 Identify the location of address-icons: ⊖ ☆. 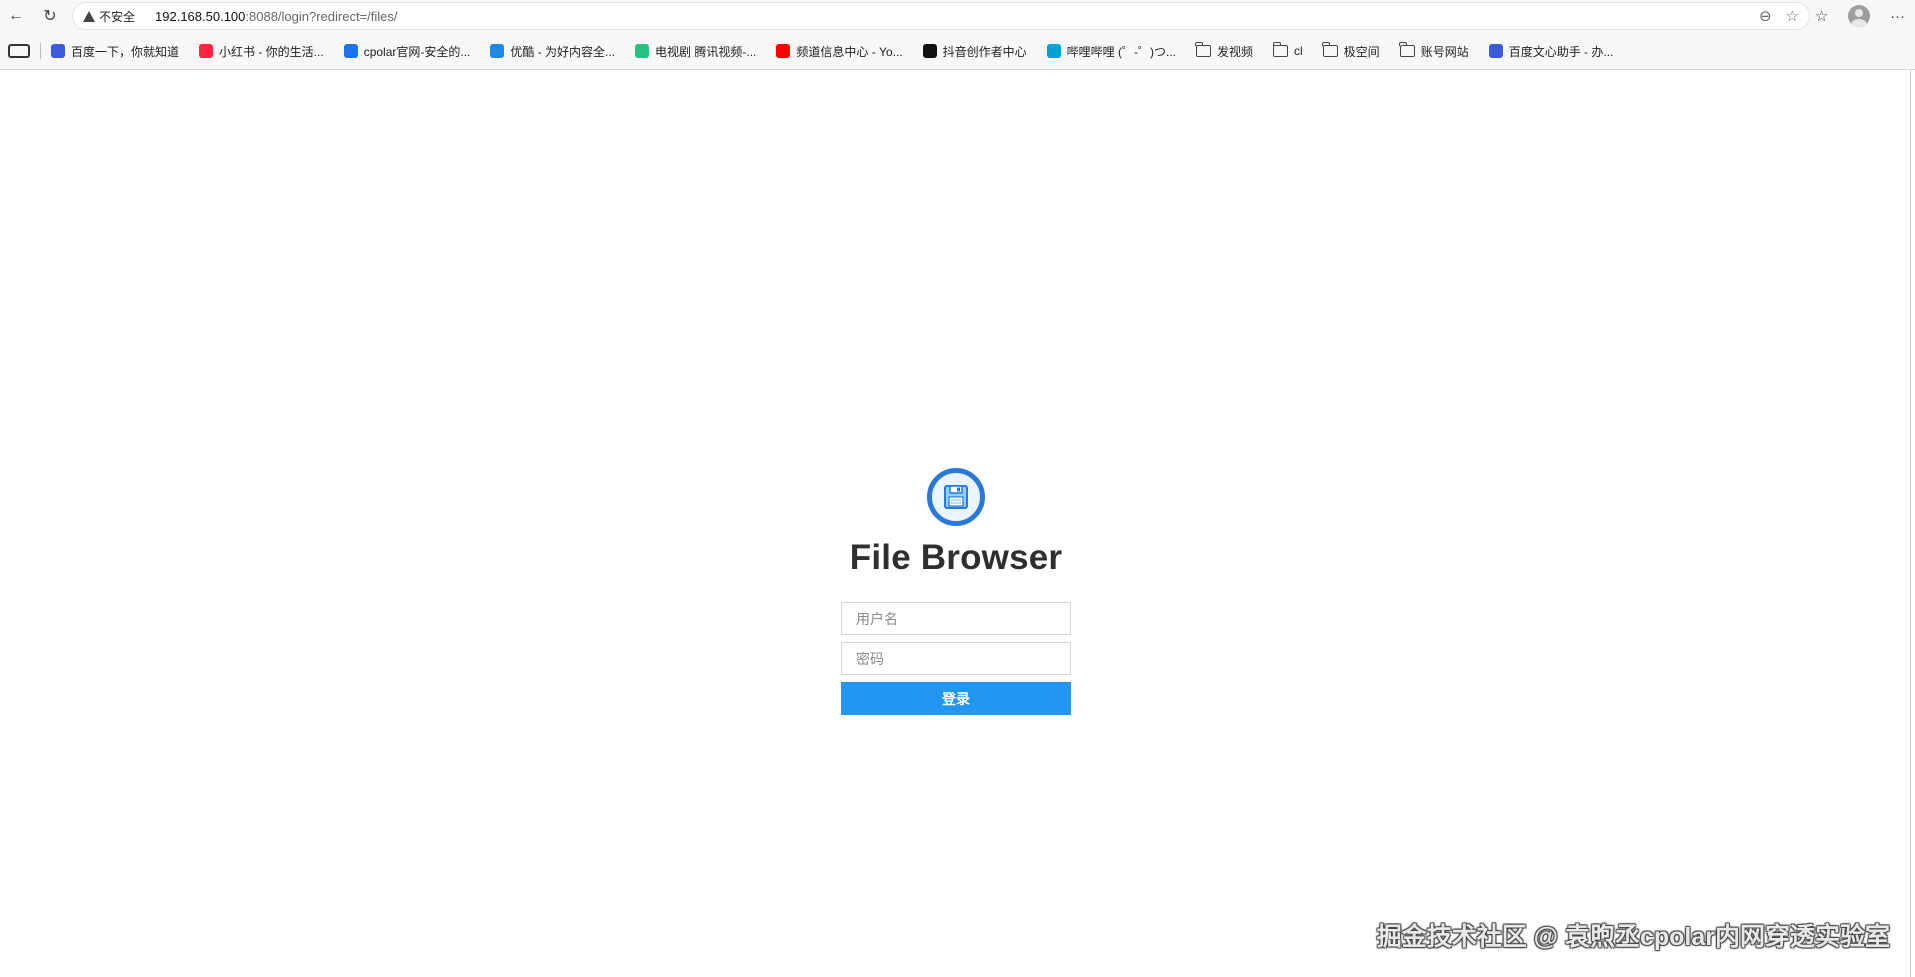
(1779, 16).